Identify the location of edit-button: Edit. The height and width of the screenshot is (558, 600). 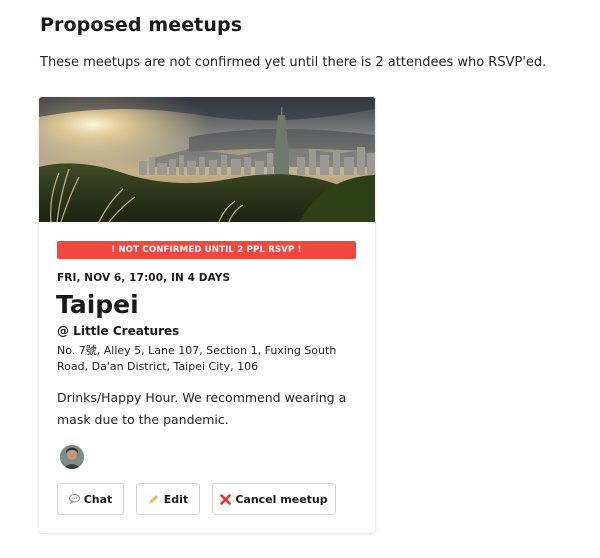
(168, 499).